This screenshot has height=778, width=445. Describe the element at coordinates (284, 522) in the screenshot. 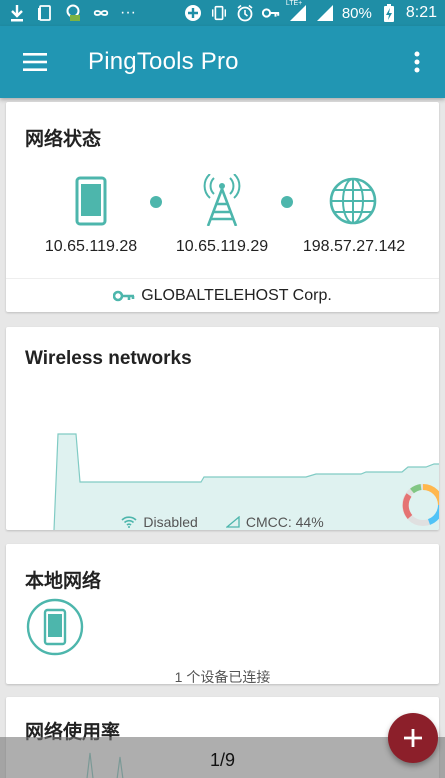

I see `cell-status-text: CMCC: 44%` at that location.